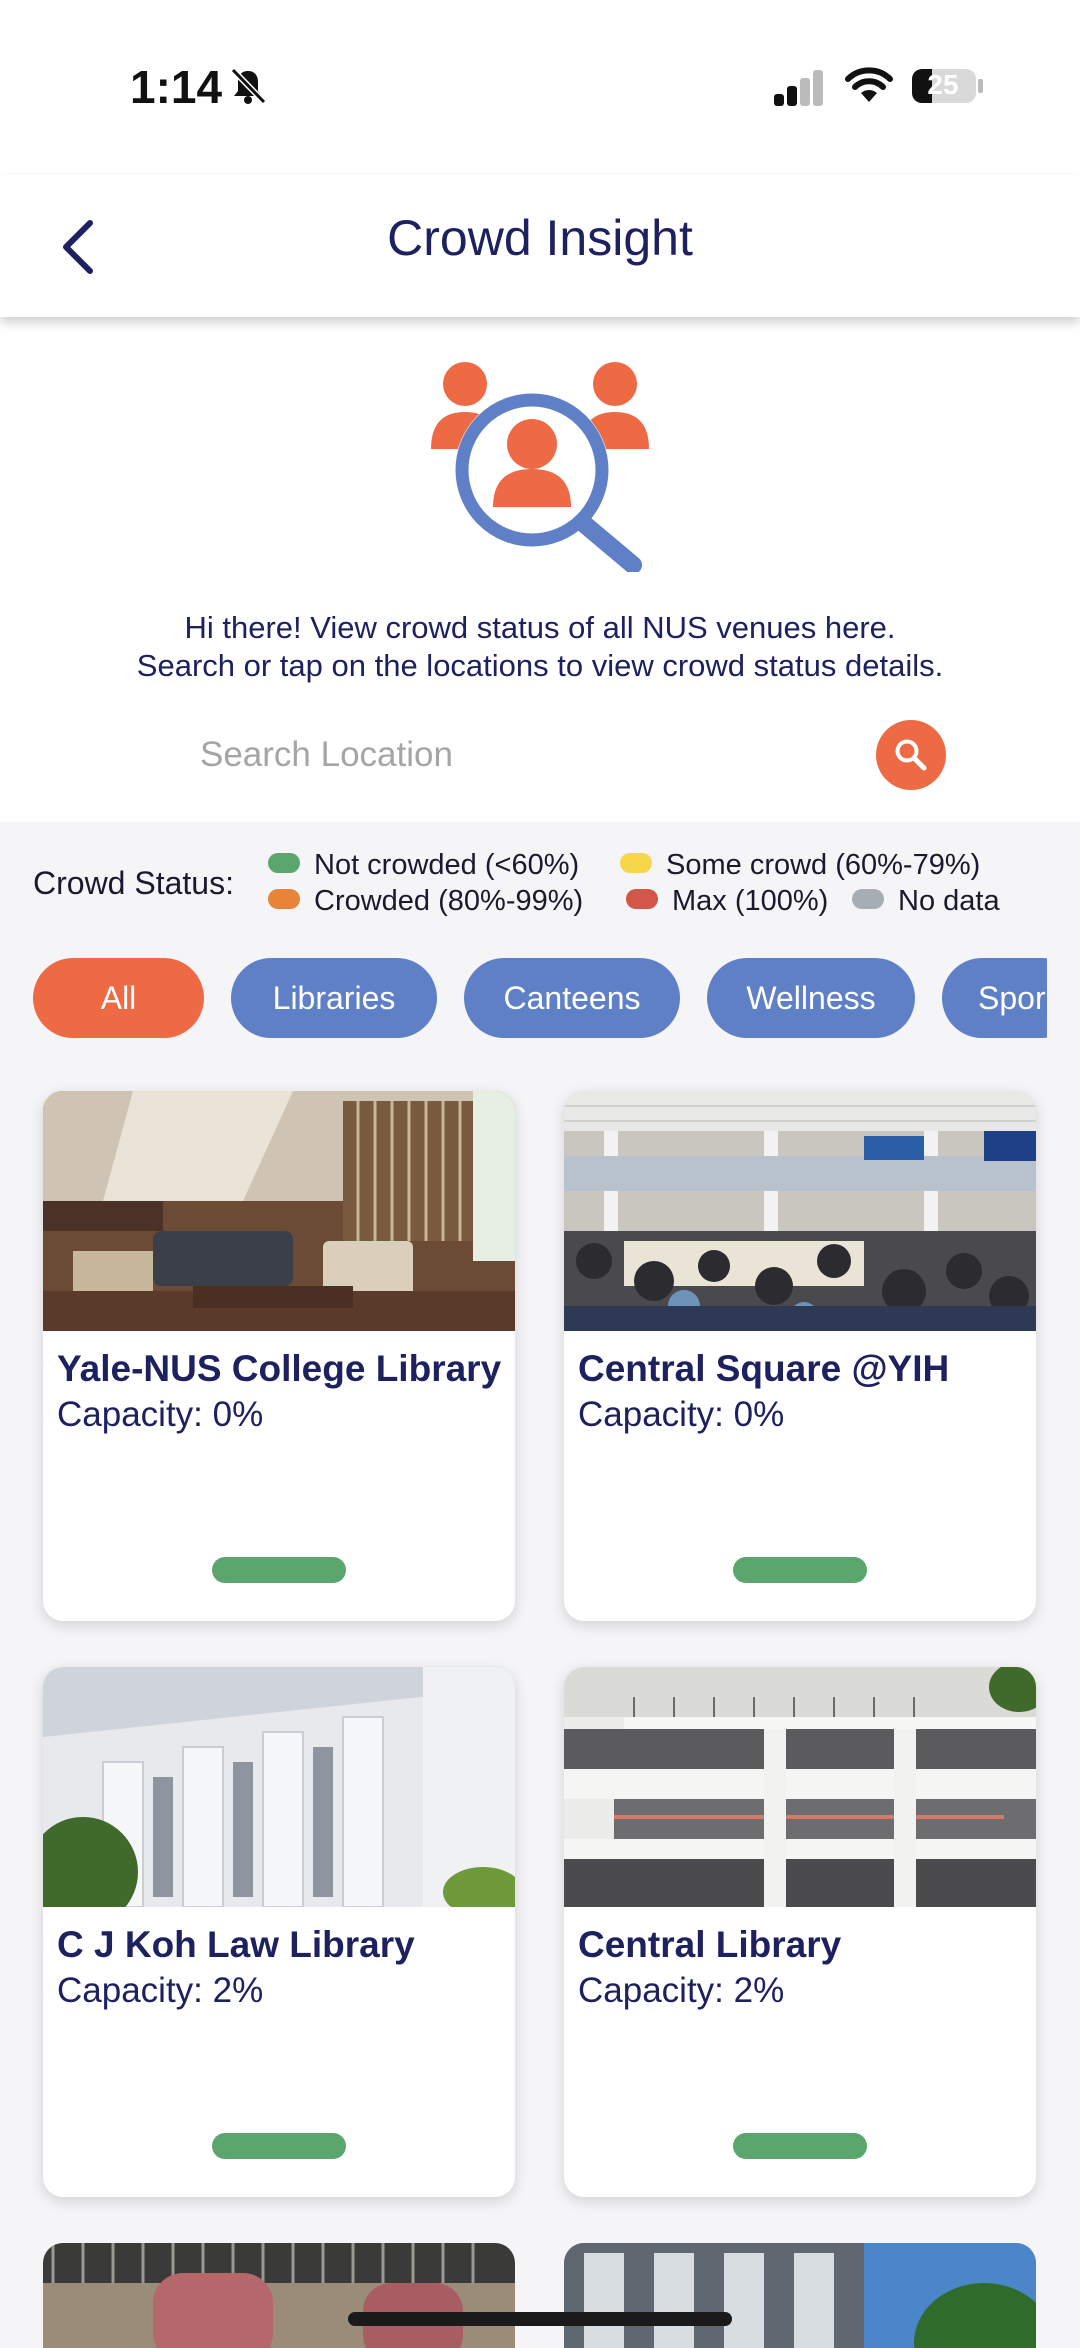  I want to click on legend-label: Crowd Status:, so click(133, 883).